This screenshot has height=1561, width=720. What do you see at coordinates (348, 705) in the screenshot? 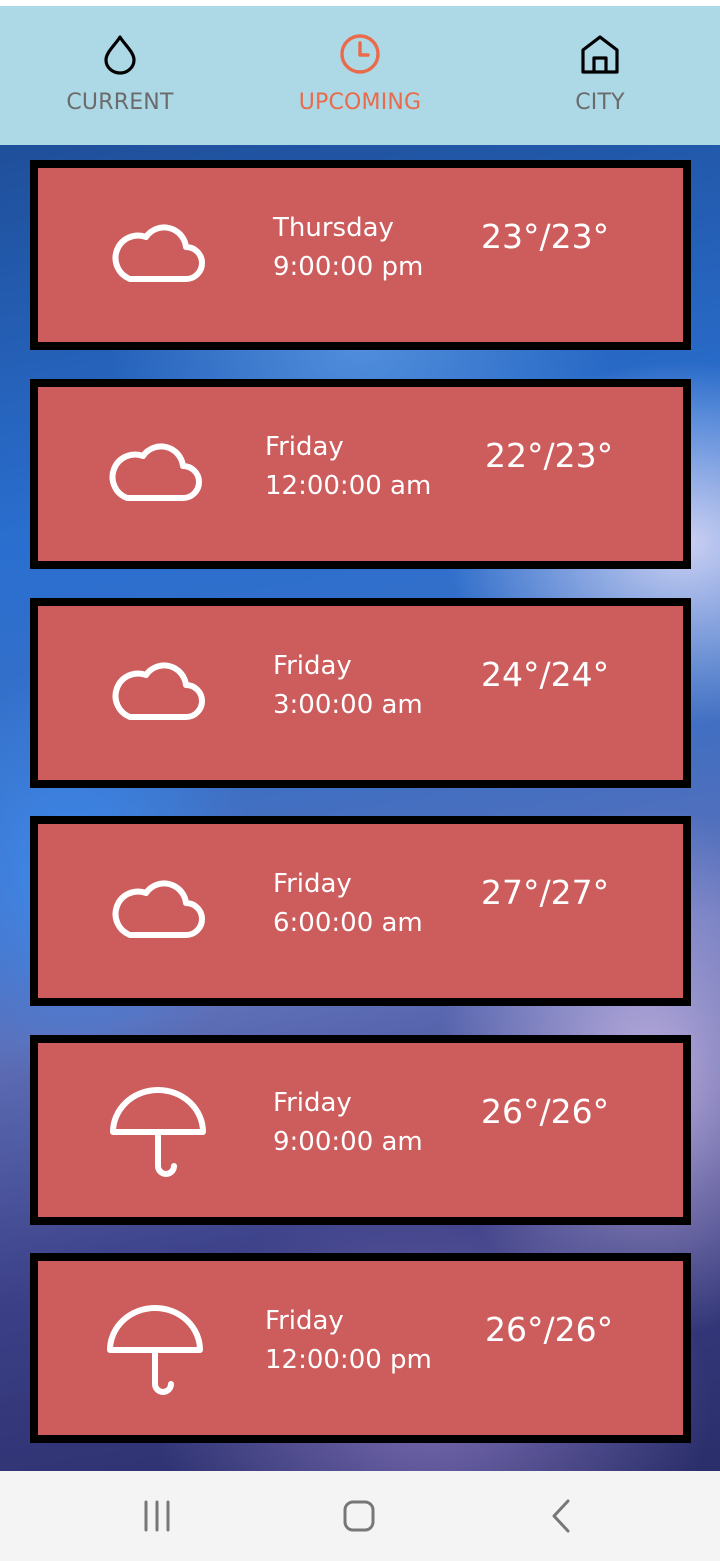
I see `forecast-time: 3:00:00 am` at bounding box center [348, 705].